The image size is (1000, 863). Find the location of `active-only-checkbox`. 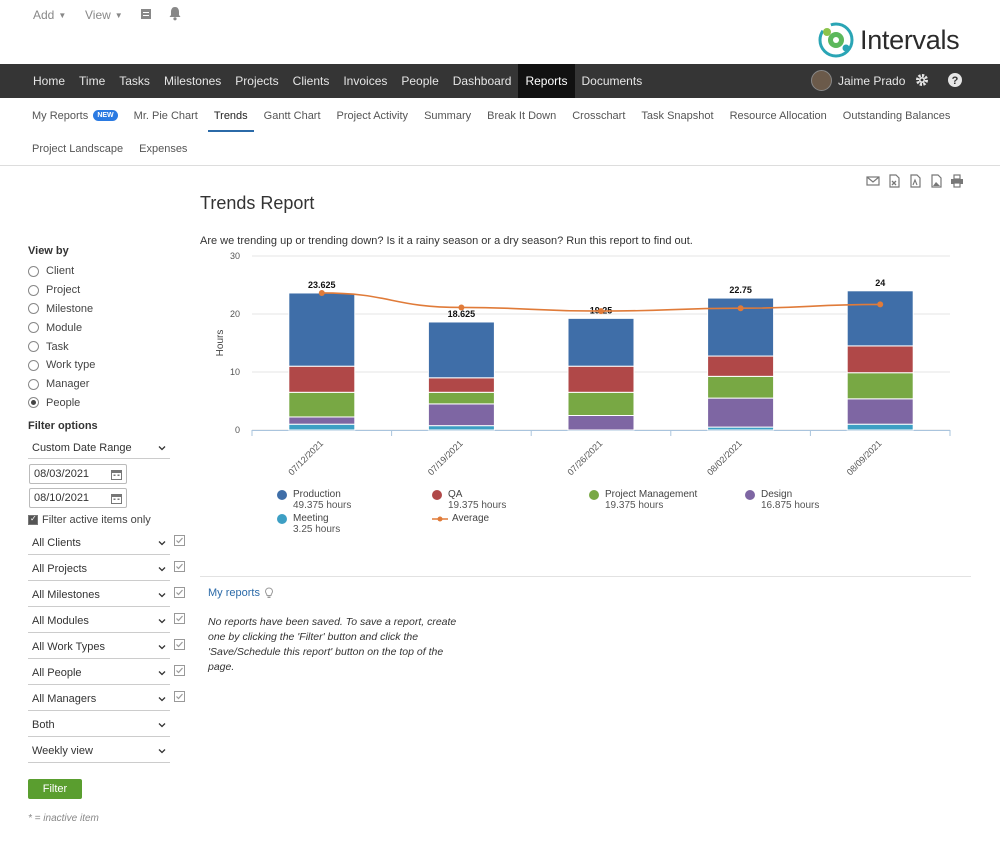

active-only-checkbox is located at coordinates (33, 520).